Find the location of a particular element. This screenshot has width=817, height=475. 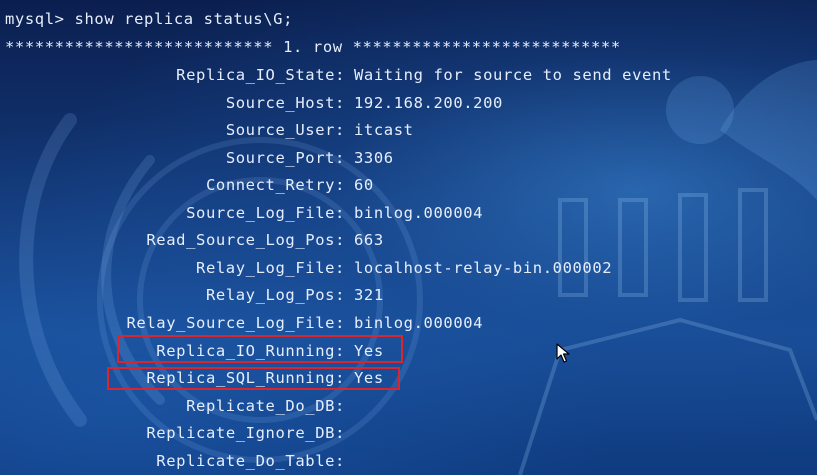

field-label: Source_Port: is located at coordinates (285, 158).